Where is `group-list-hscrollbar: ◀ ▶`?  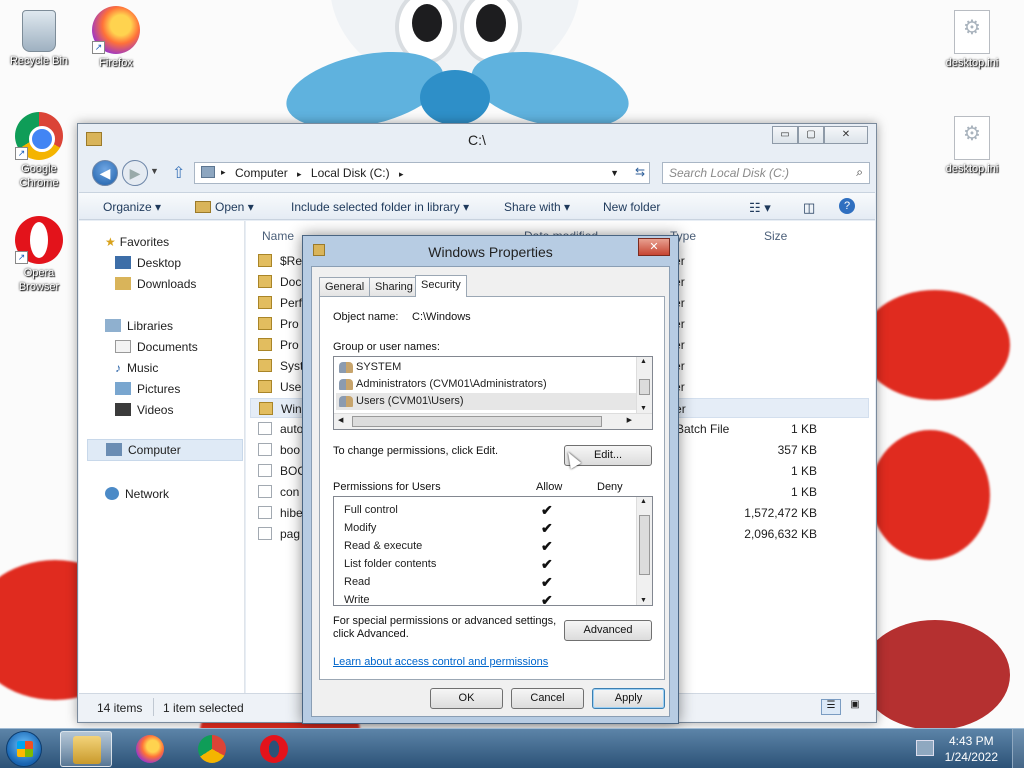
group-list-hscrollbar: ◀ ▶ is located at coordinates (493, 421).